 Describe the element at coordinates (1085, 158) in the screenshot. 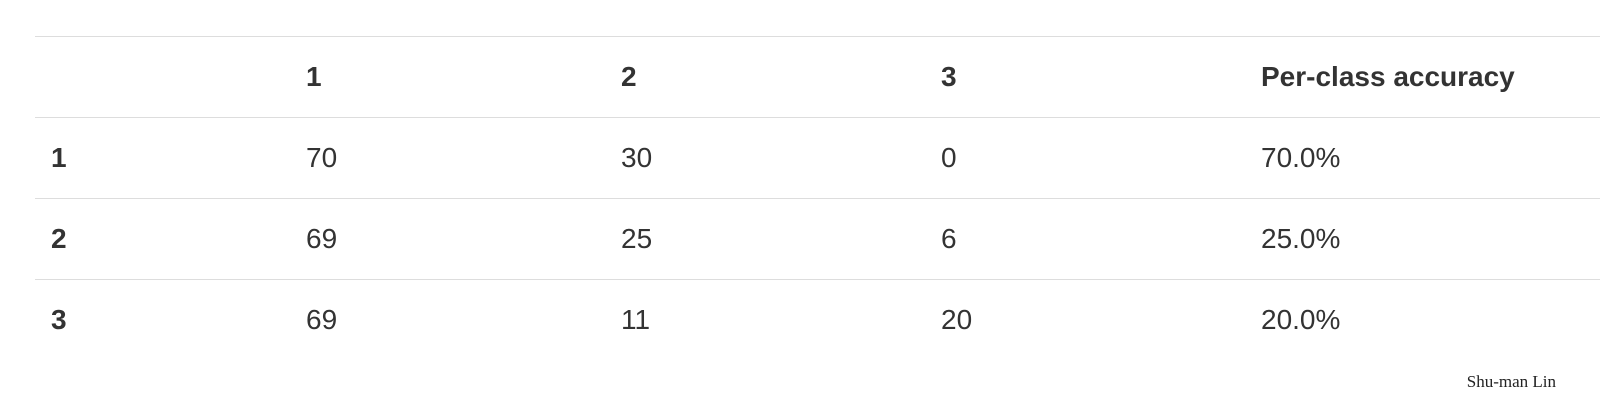

I see `table-cell: 0` at that location.